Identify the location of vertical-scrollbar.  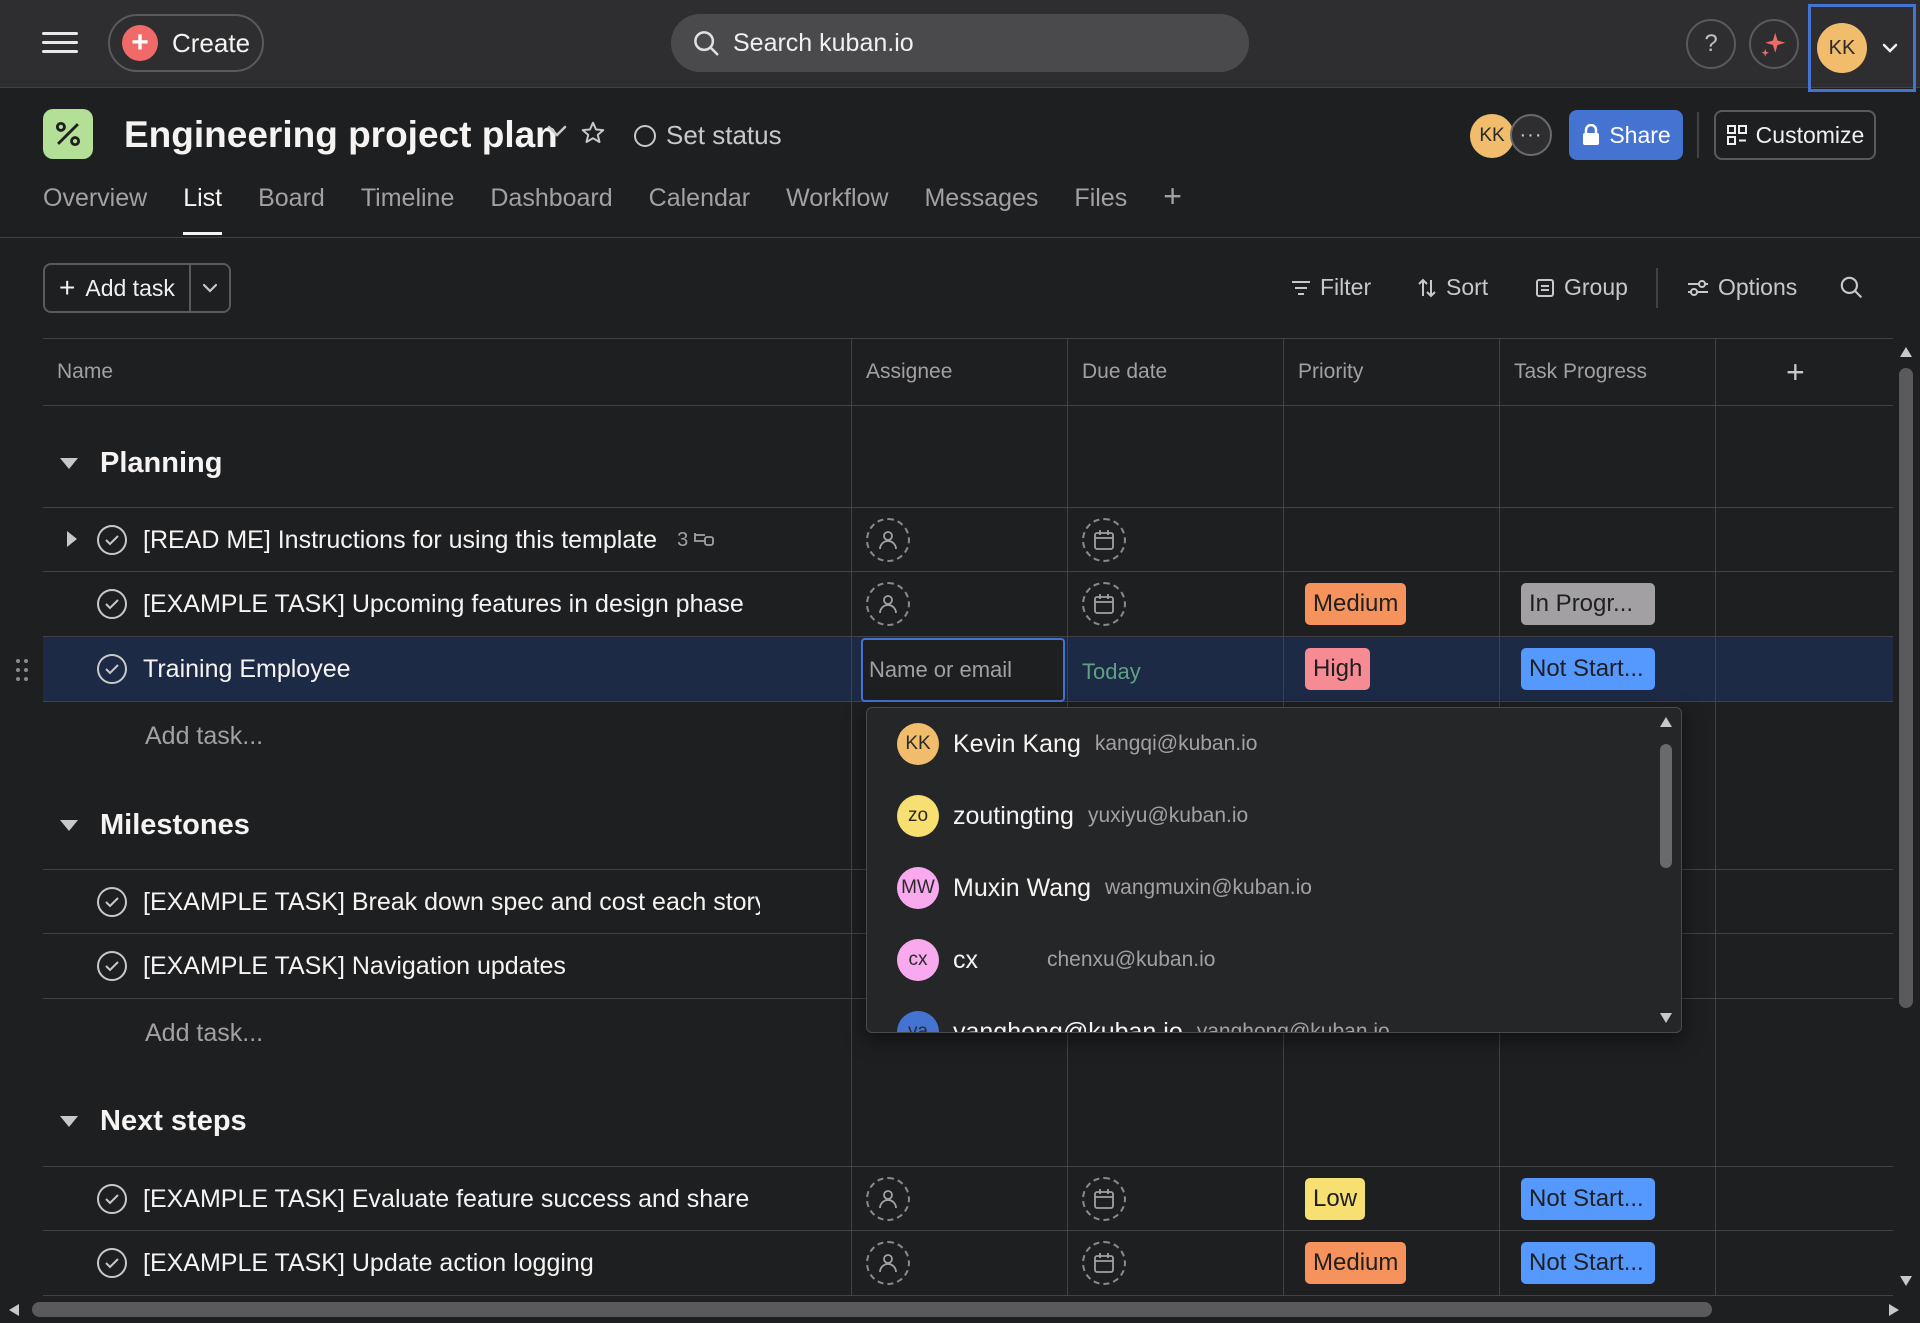
(1906, 815).